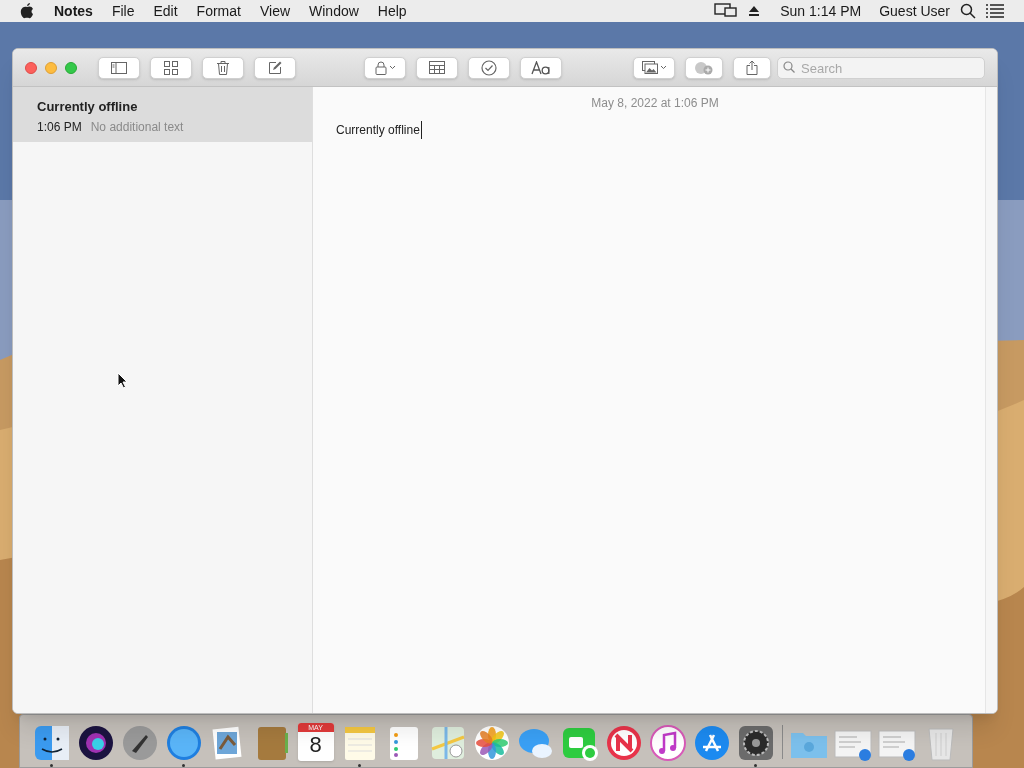 The height and width of the screenshot is (768, 1024). I want to click on compose-button, so click(275, 67).